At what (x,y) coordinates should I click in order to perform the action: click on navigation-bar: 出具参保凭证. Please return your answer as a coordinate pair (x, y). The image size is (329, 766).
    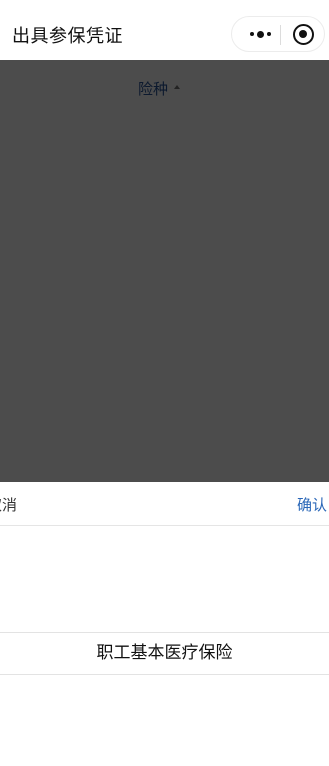
    Looking at the image, I should click on (164, 30).